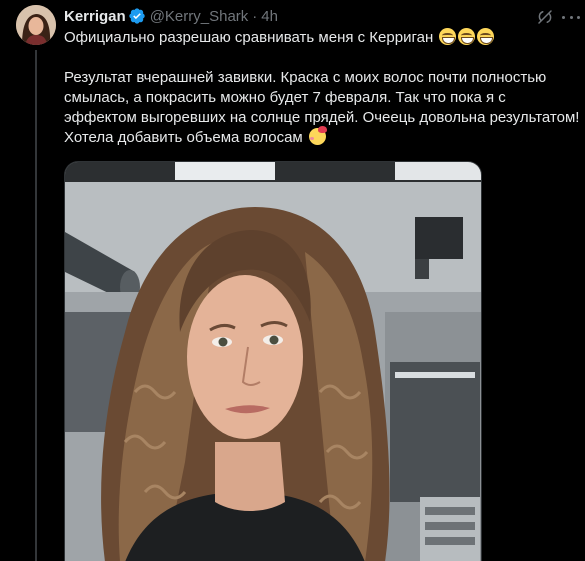 The height and width of the screenshot is (561, 585). I want to click on verified-badge-icon, so click(137, 16).